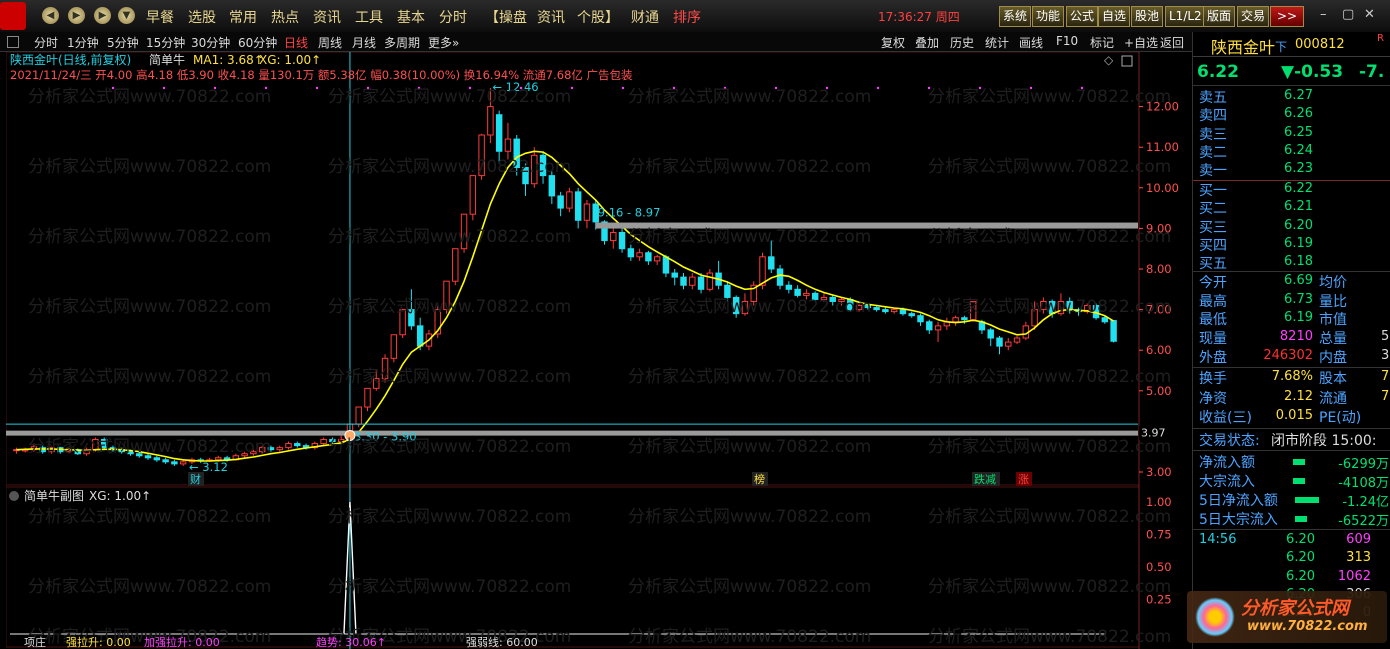 The image size is (1390, 649). I want to click on sys-button-2: 公式, so click(1082, 16).